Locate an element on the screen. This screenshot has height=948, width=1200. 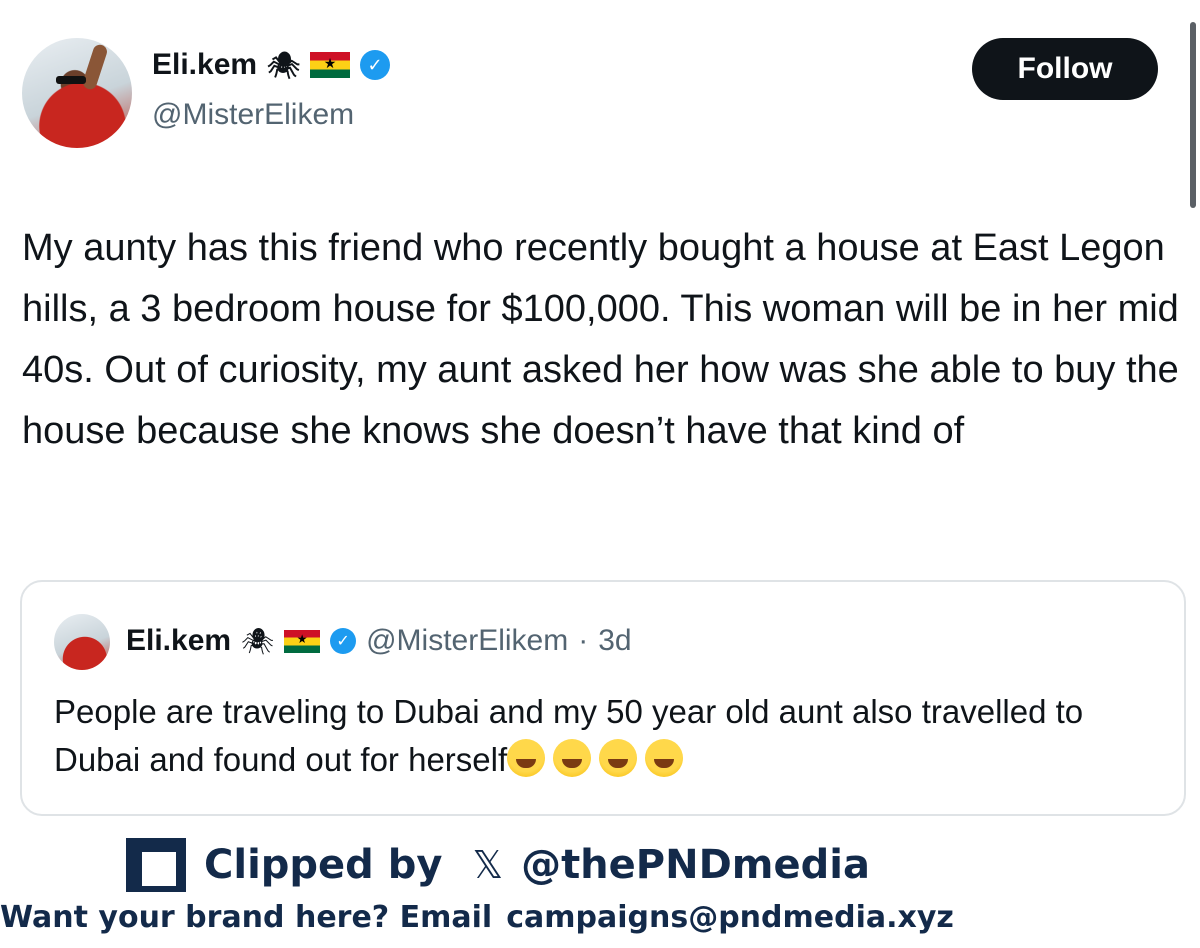
footer-cta-text: Want your brand here? Email is located at coordinates (246, 917).